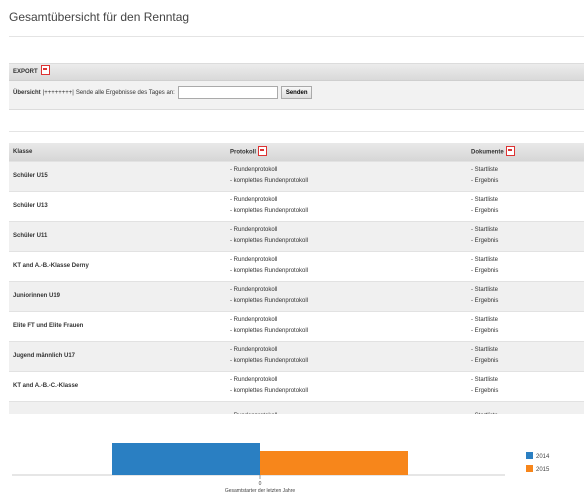 The width and height of the screenshot is (584, 495). I want to click on bar-2014, so click(186, 459).